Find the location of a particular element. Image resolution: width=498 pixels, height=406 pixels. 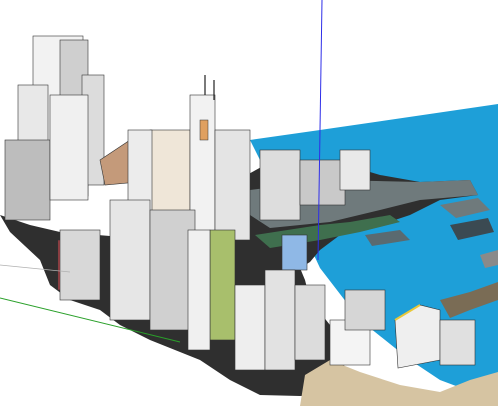

building-blue-accent is located at coordinates (294, 252).